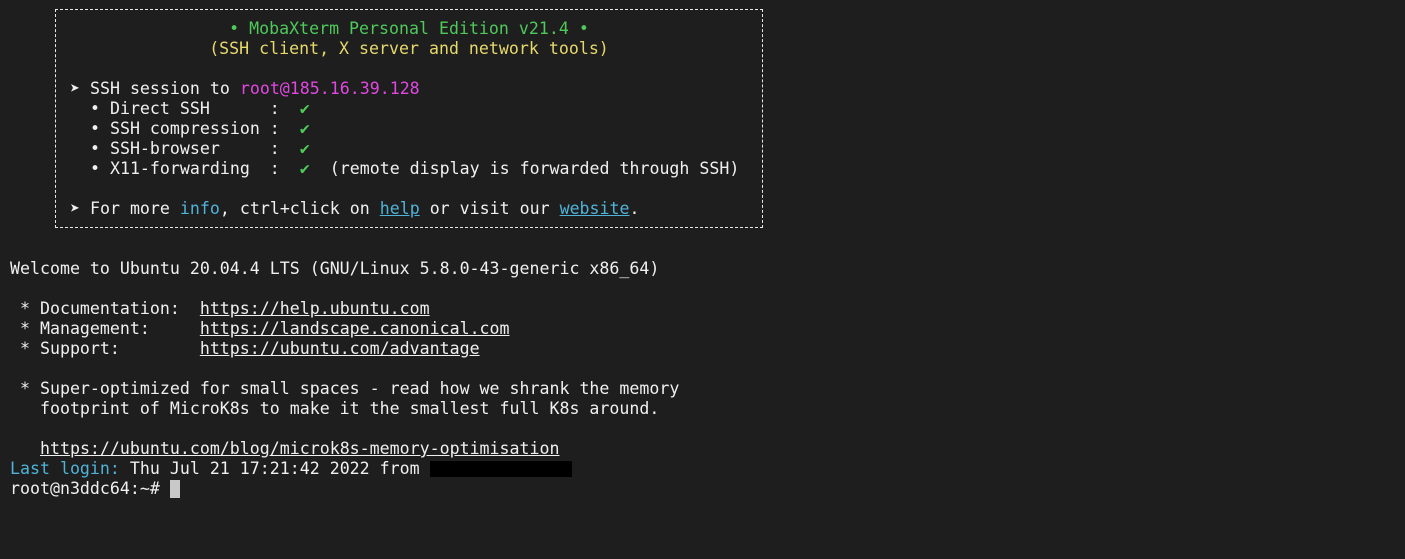 Image resolution: width=1405 pixels, height=559 pixels. Describe the element at coordinates (174, 489) in the screenshot. I see `text-cursor` at that location.